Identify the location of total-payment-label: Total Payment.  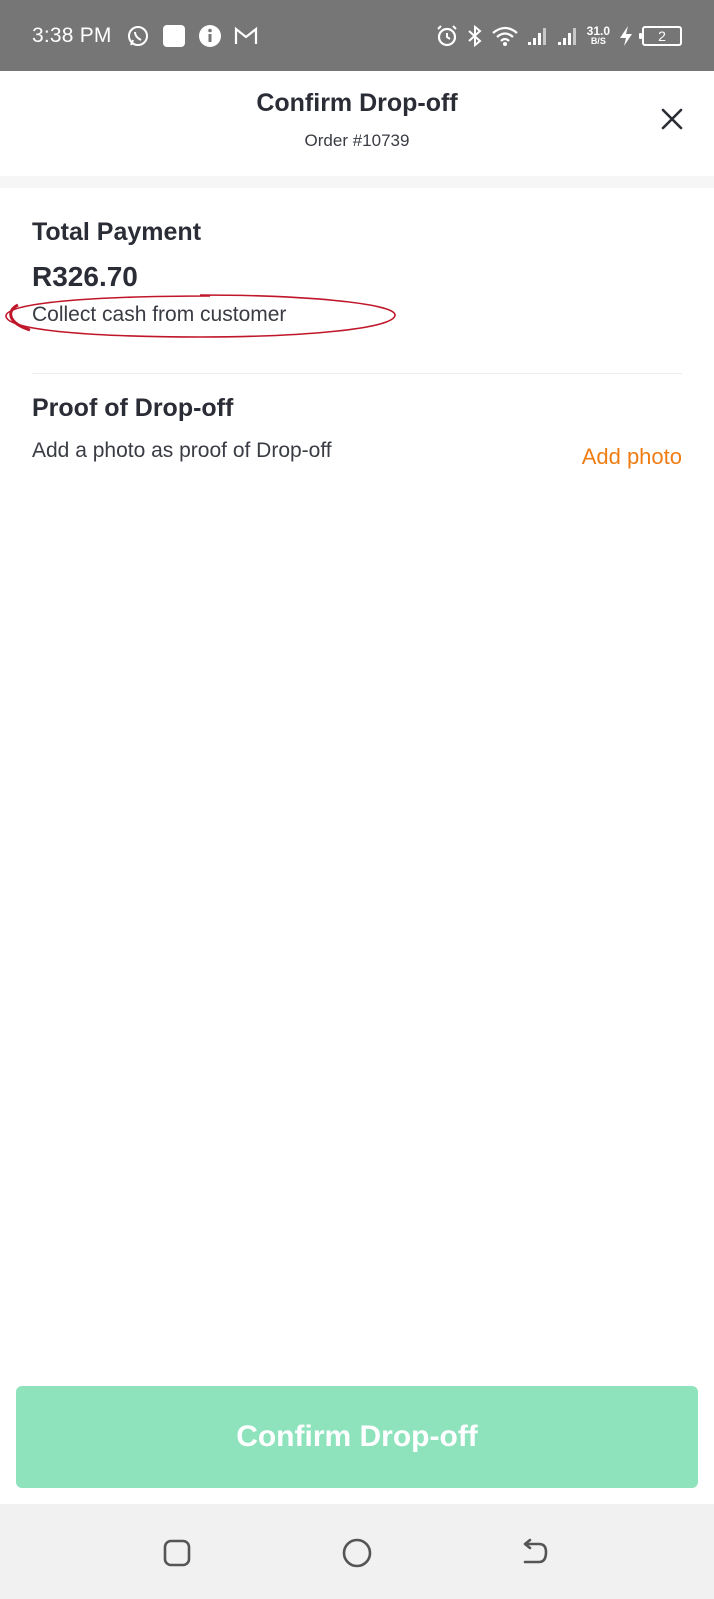
(117, 232).